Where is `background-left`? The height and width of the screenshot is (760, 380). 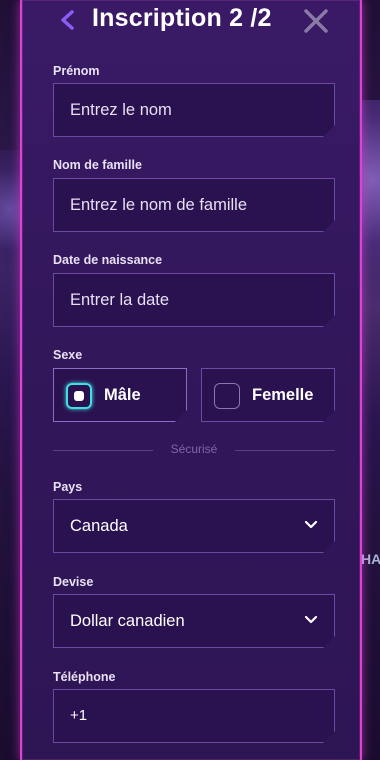
background-left is located at coordinates (11, 380).